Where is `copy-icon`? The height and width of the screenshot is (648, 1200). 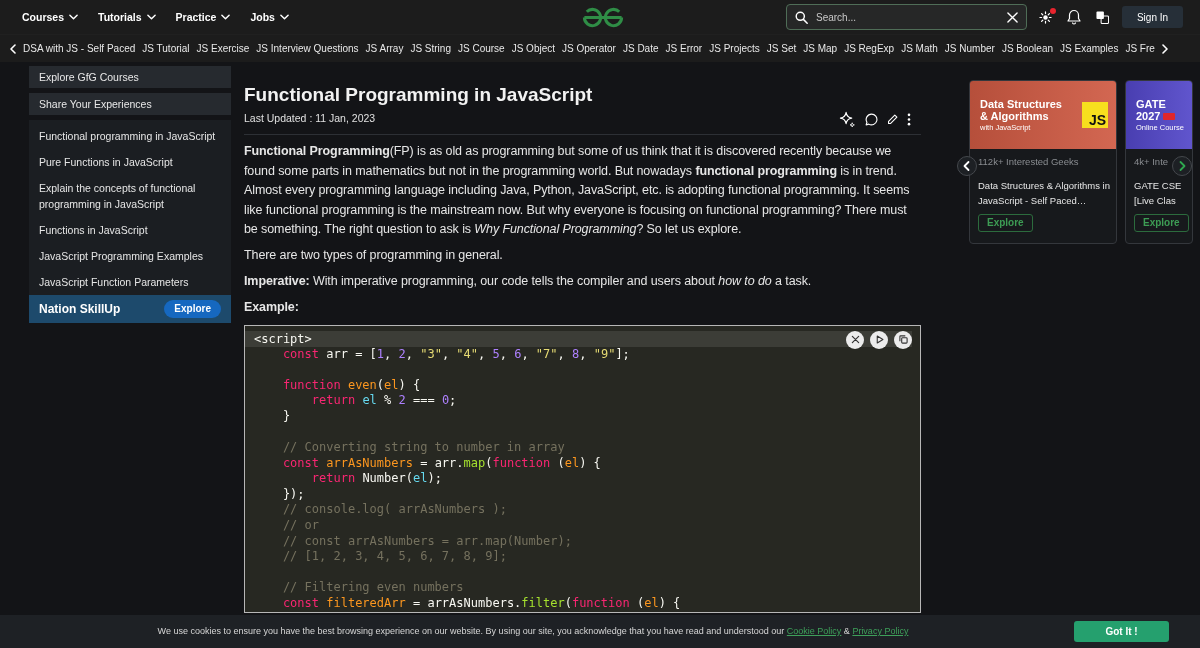
copy-icon is located at coordinates (903, 339).